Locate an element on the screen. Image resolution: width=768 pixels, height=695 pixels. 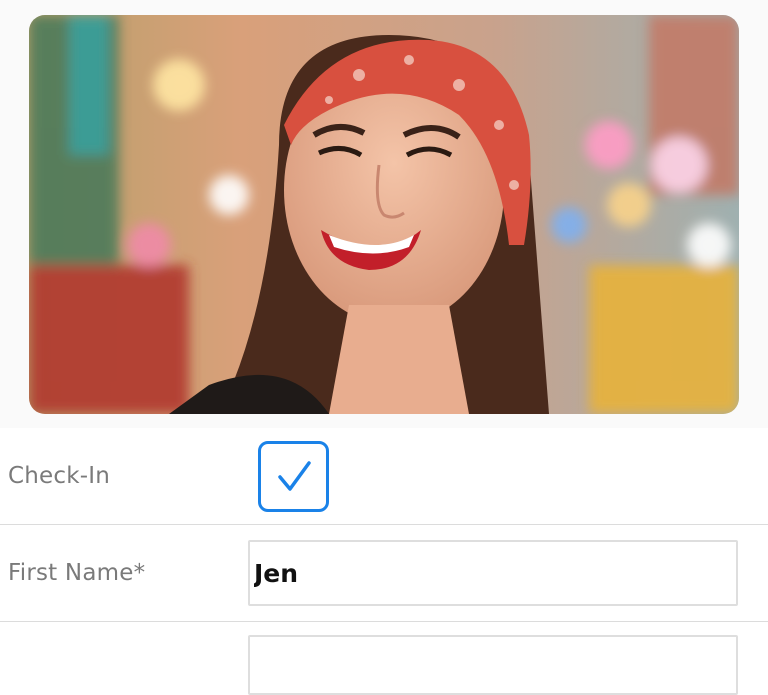
checkmark-icon is located at coordinates (294, 475).